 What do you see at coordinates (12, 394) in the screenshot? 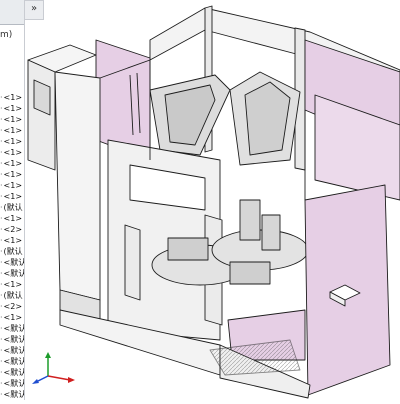
I see `tree-item: <默认` at bounding box center [12, 394].